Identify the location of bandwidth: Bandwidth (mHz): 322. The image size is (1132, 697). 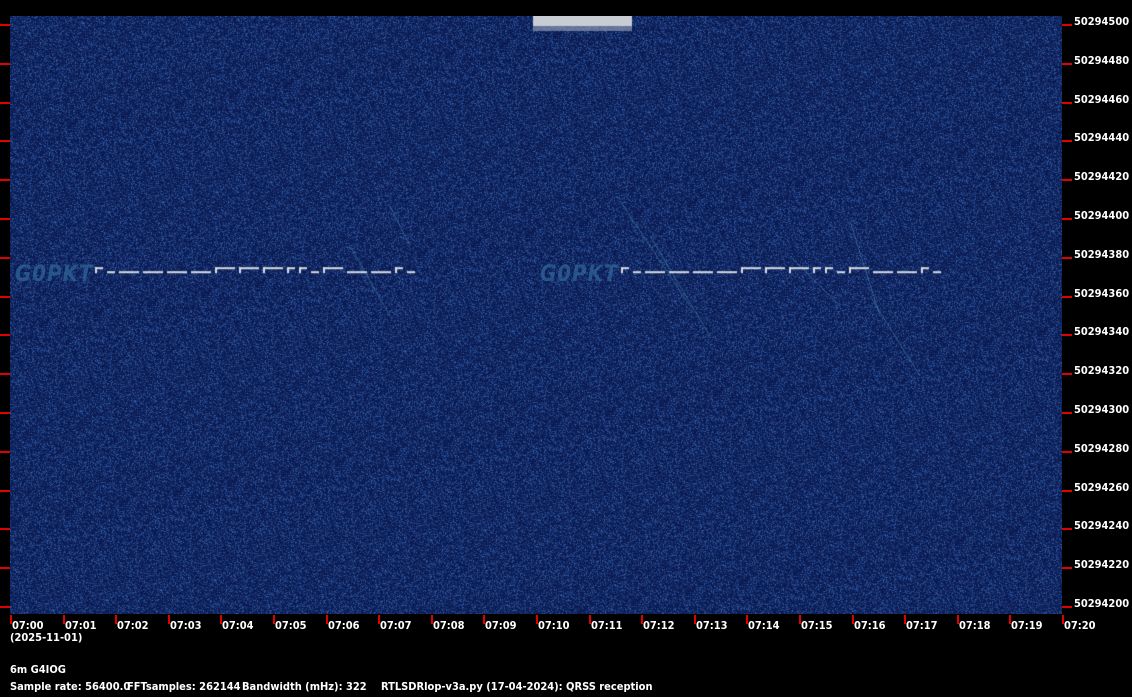
(304, 686).